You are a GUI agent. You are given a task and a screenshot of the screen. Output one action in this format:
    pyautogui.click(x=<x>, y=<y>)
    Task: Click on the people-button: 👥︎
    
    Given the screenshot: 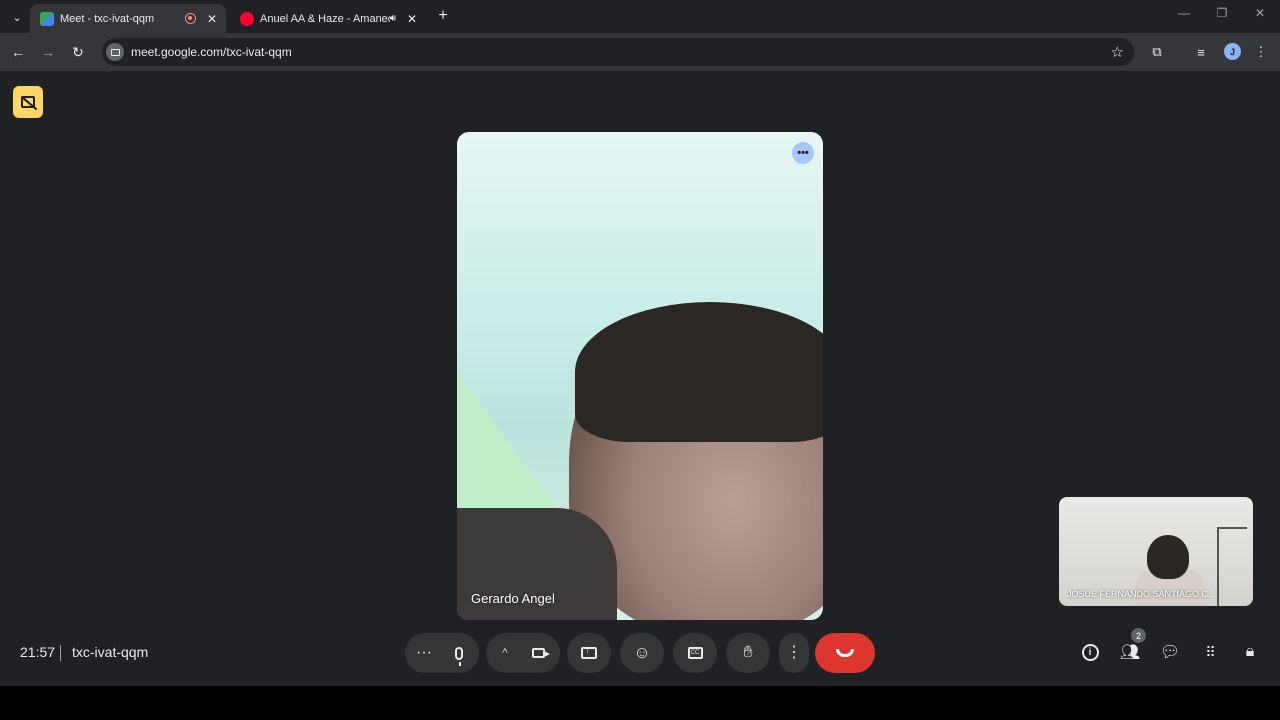 What is the action you would take?
    pyautogui.click(x=1130, y=652)
    